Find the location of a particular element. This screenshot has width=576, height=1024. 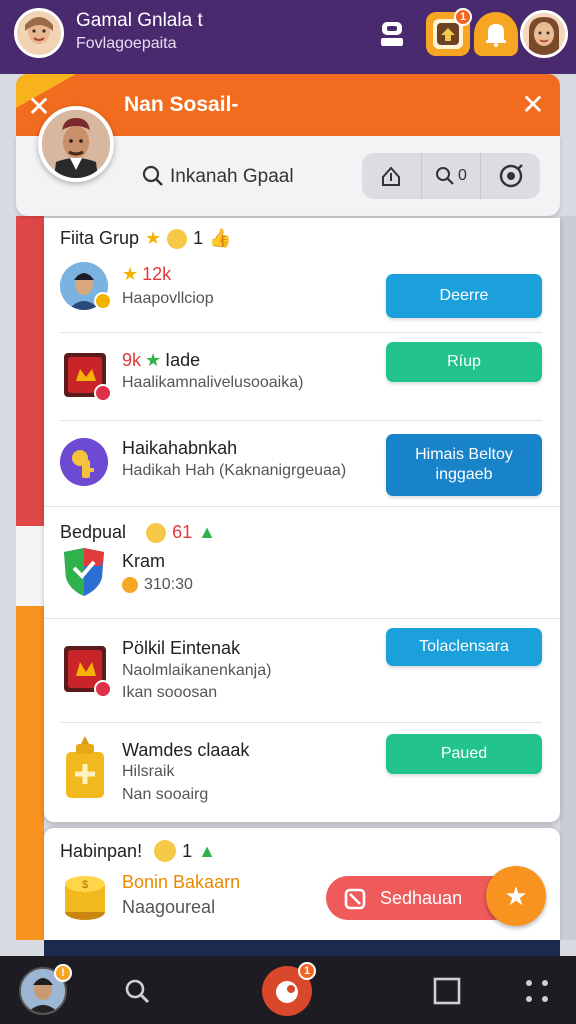

row-title: 9k ★ Iade is located at coordinates (161, 360).